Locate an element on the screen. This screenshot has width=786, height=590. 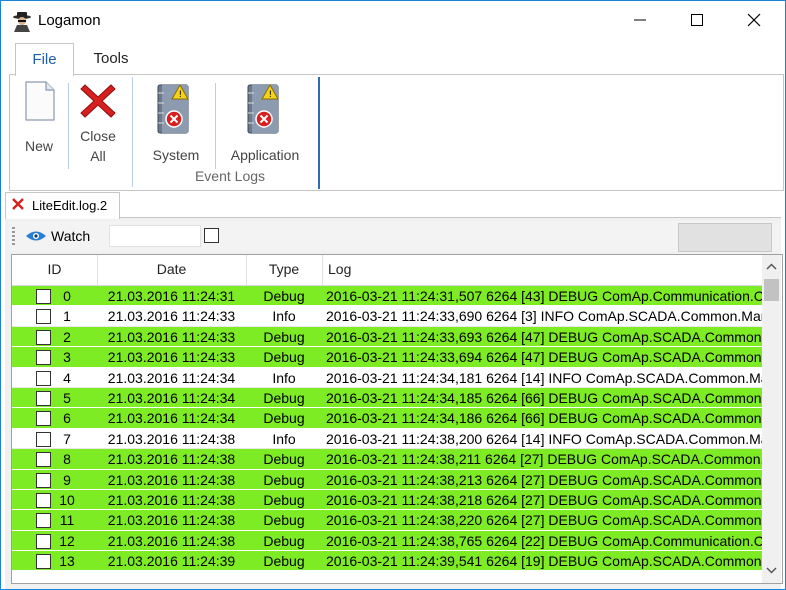
maximize-button is located at coordinates (698, 21).